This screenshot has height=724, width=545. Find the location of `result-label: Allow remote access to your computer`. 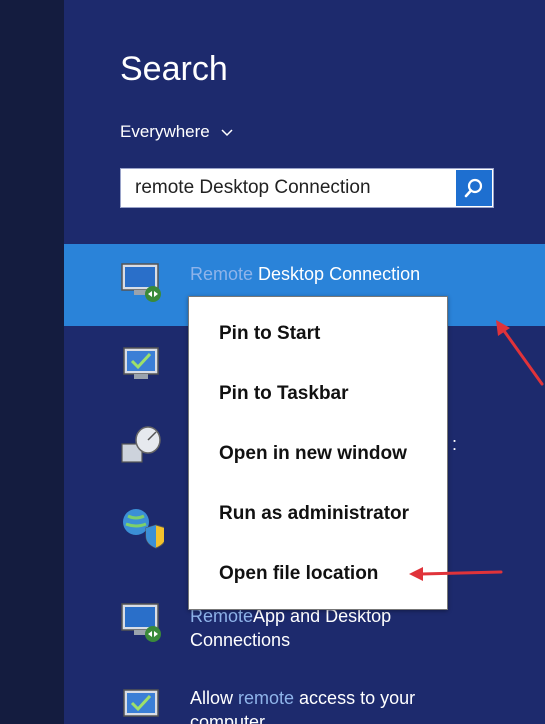

result-label: Allow remote access to your computer is located at coordinates (303, 706).